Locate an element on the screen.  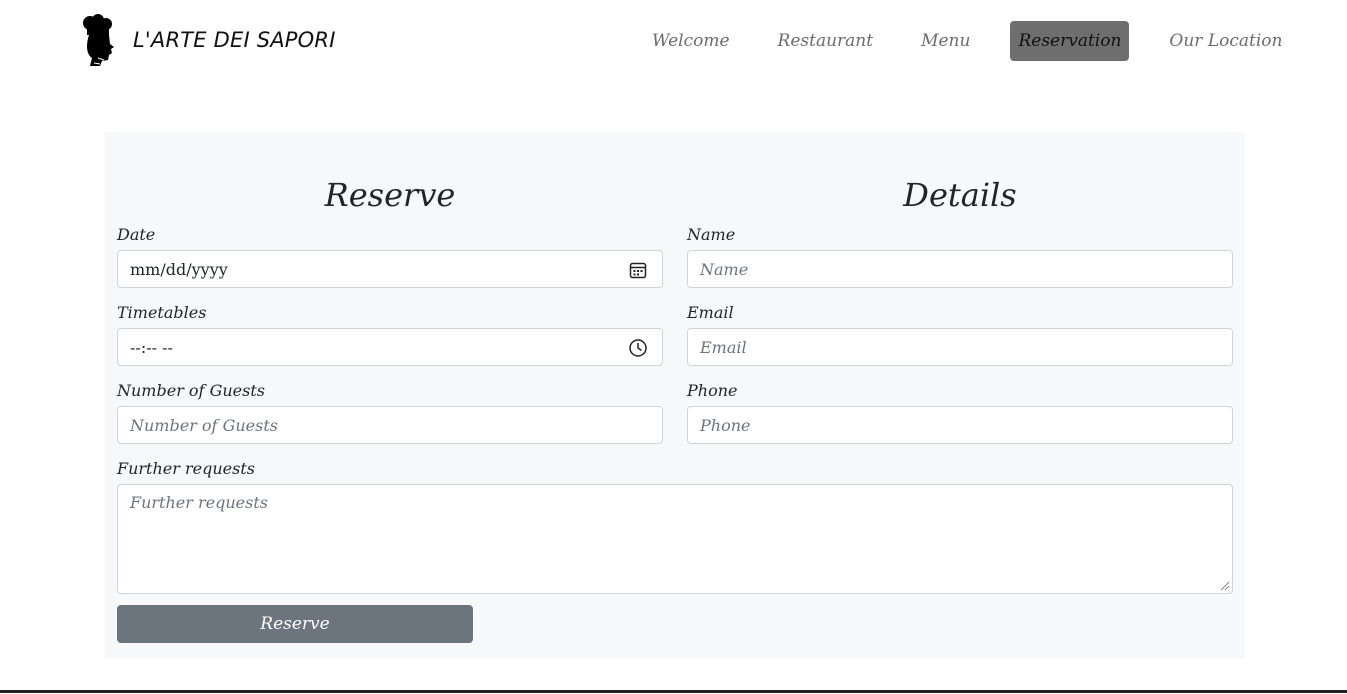
brand-name: L'ARTE DEI SAPORI is located at coordinates (234, 40).